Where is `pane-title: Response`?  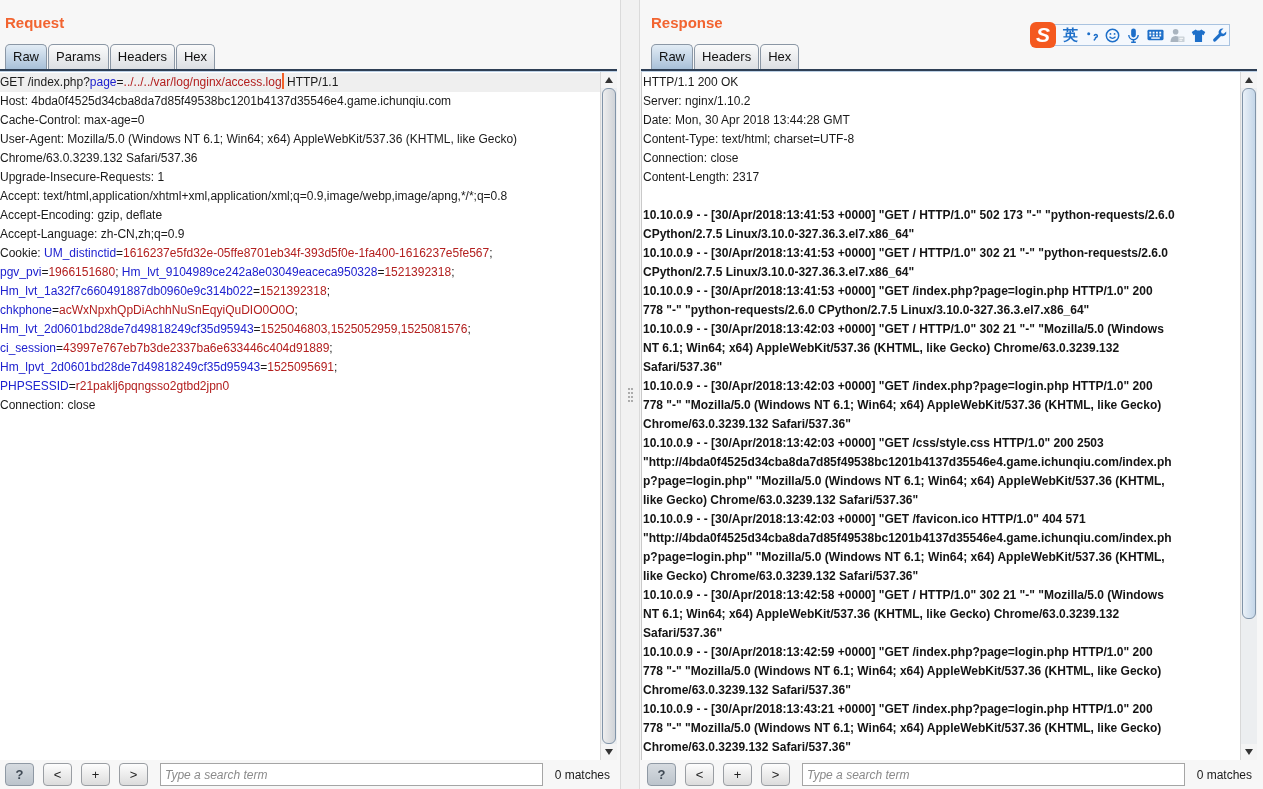
pane-title: Response is located at coordinates (687, 23).